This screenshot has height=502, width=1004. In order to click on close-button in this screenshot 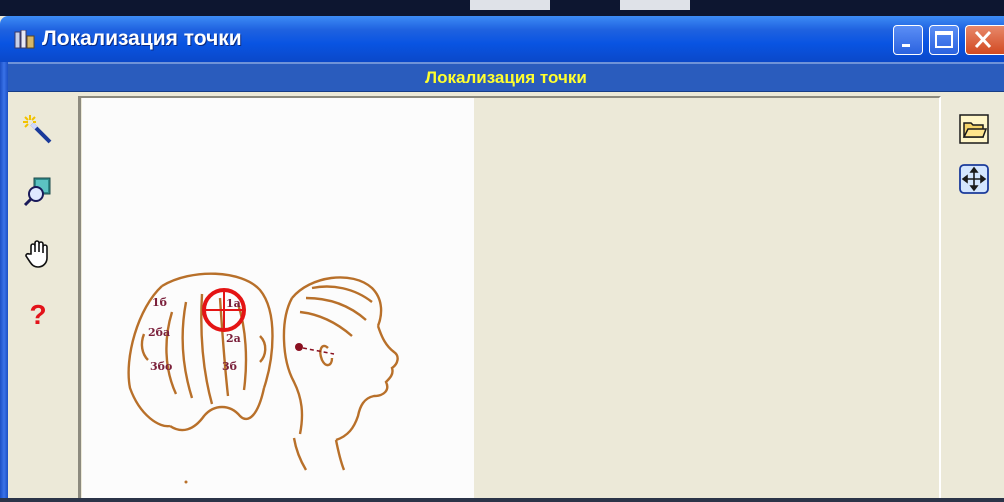, I will do `click(984, 40)`.